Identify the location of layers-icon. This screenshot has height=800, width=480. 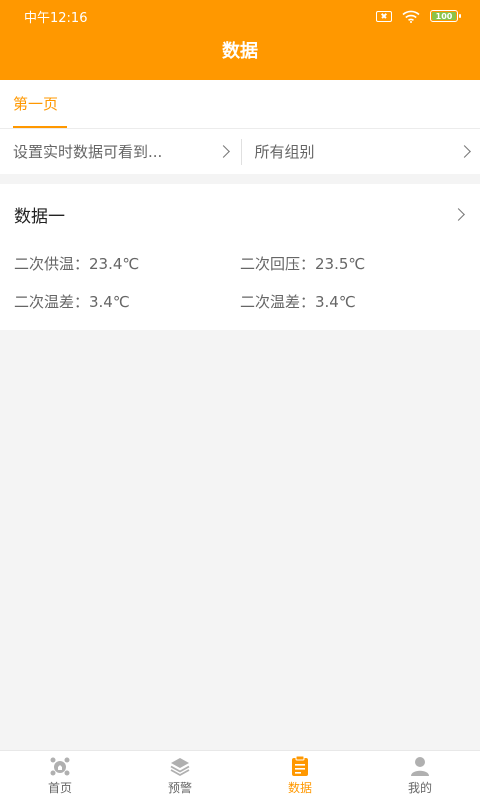
(180, 767).